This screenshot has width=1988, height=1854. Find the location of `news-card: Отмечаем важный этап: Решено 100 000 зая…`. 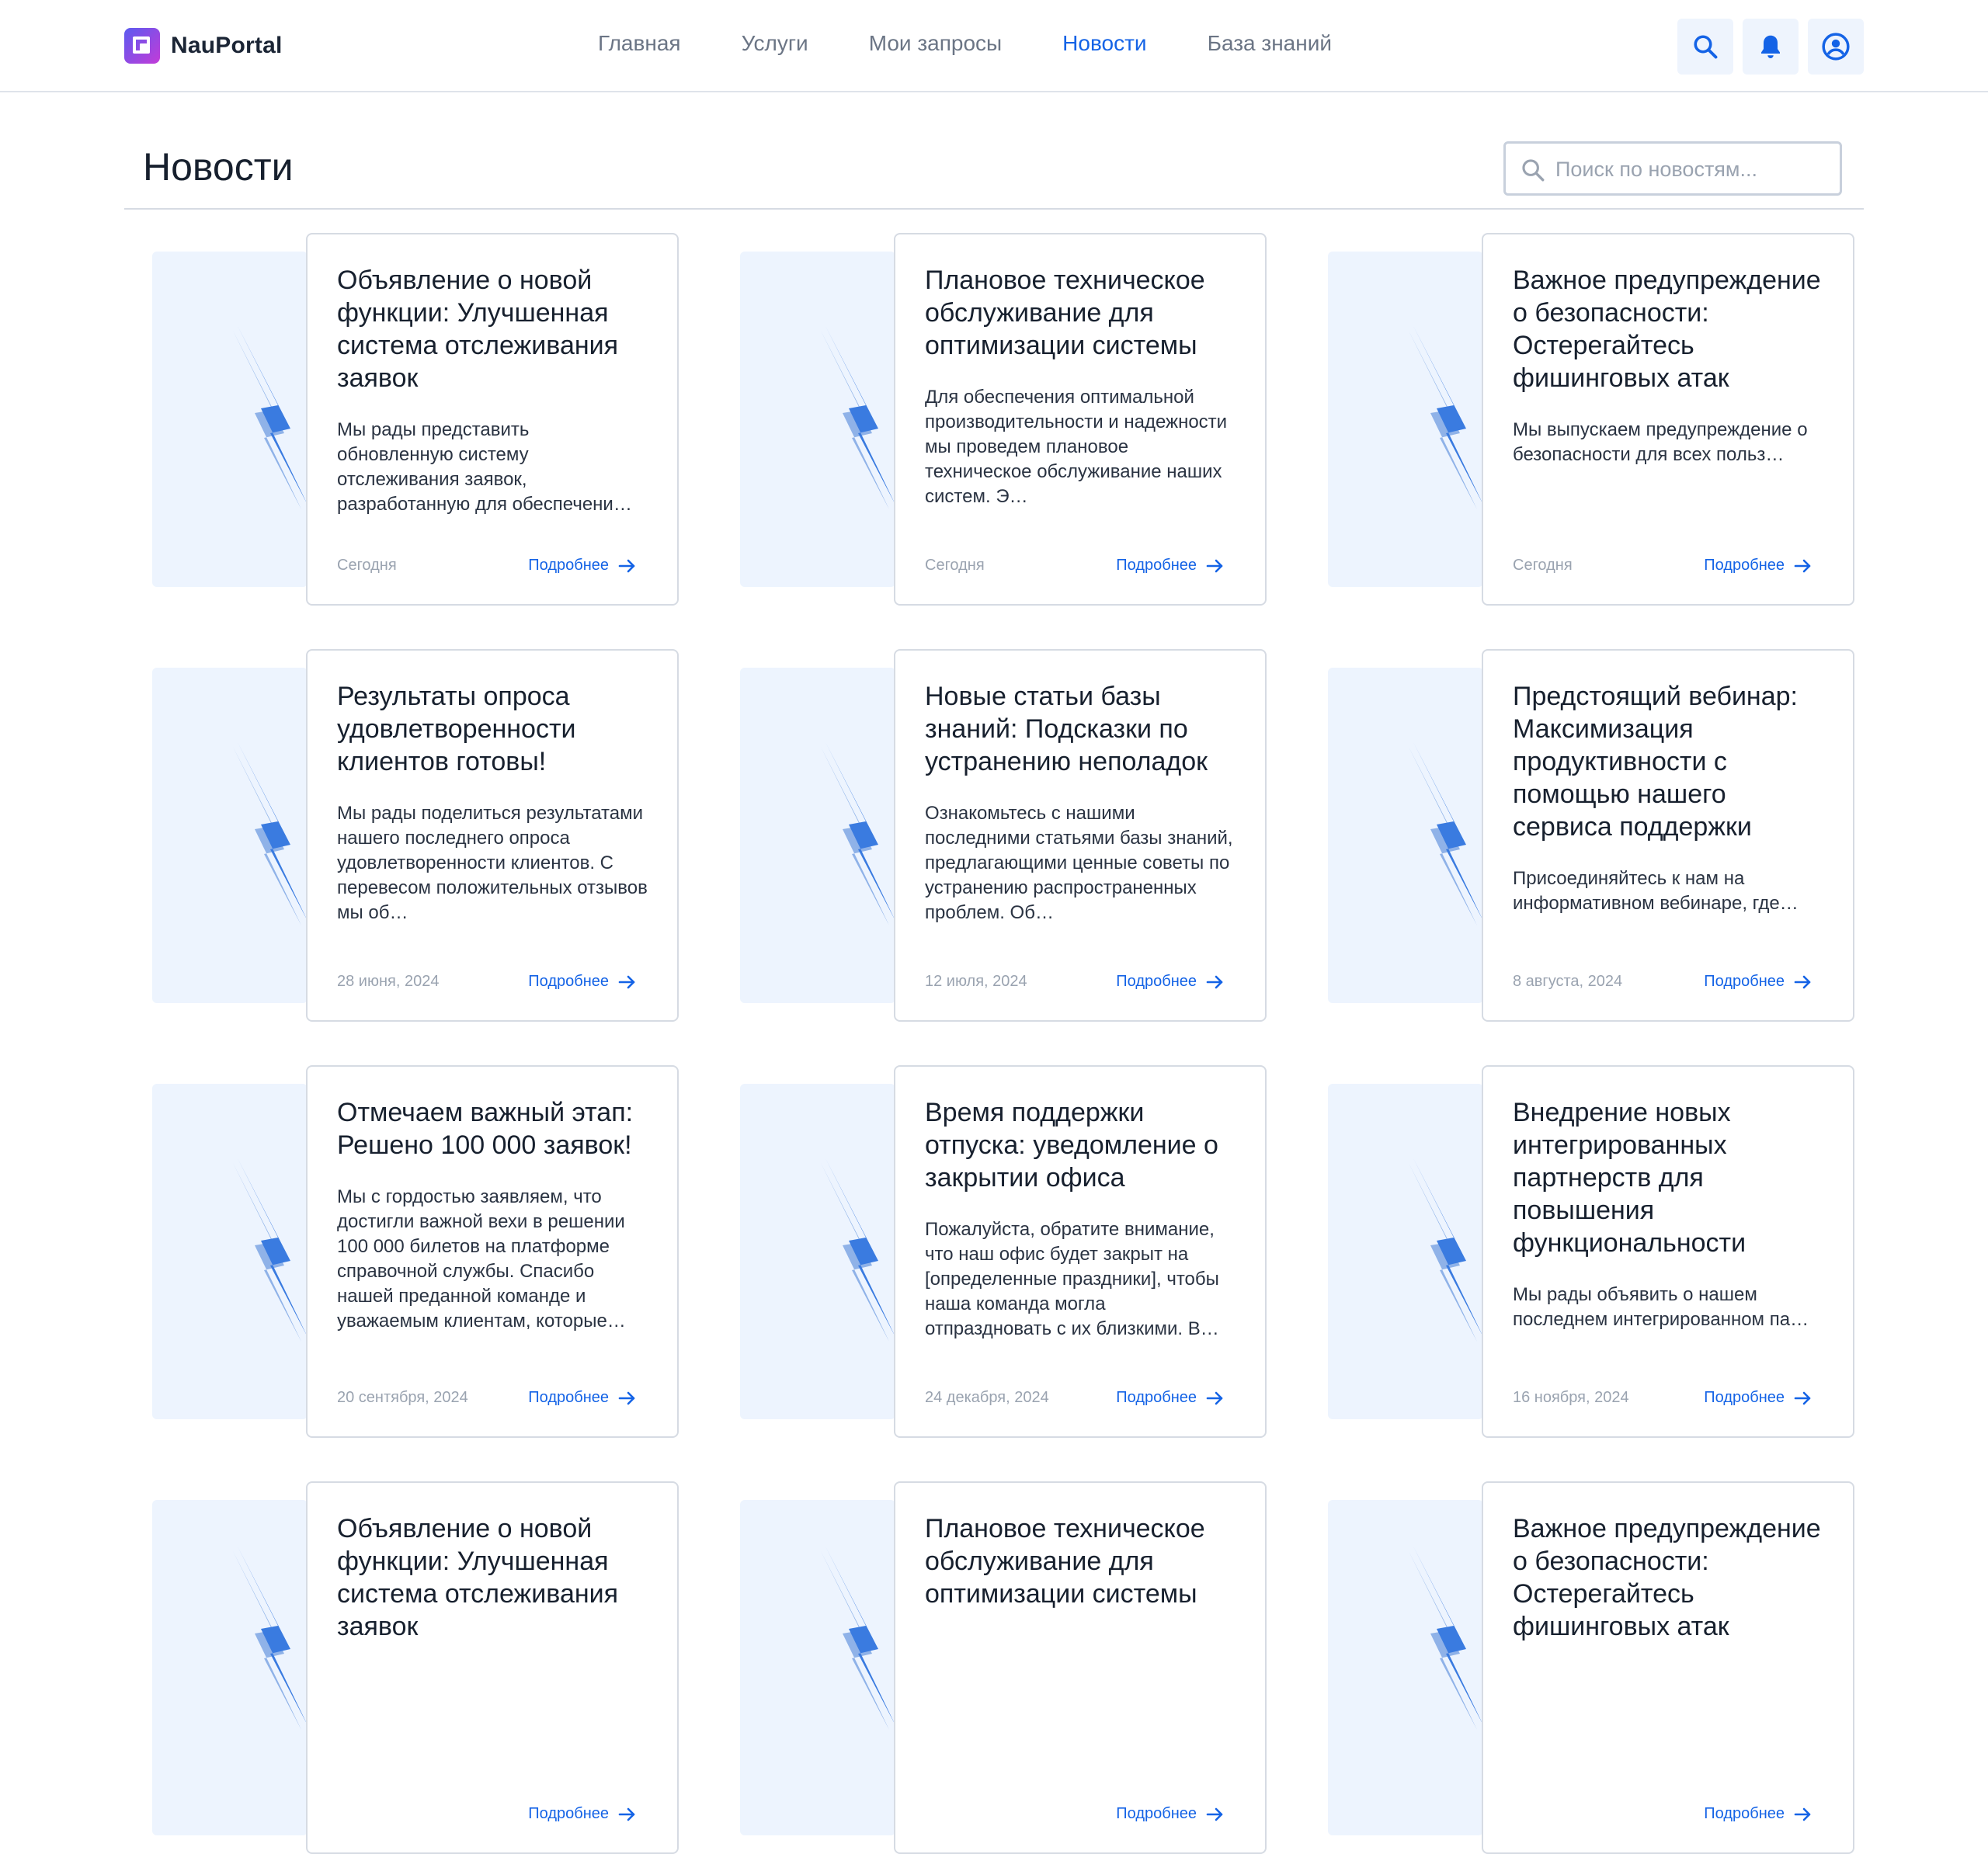

news-card: Отмечаем важный этап: Решено 100 000 зая… is located at coordinates (402, 1251).